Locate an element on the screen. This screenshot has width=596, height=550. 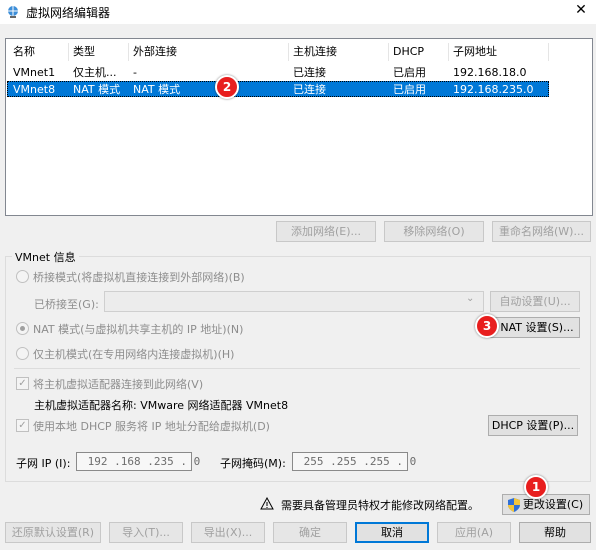
network-globe-icon is located at coordinates (13, 12).